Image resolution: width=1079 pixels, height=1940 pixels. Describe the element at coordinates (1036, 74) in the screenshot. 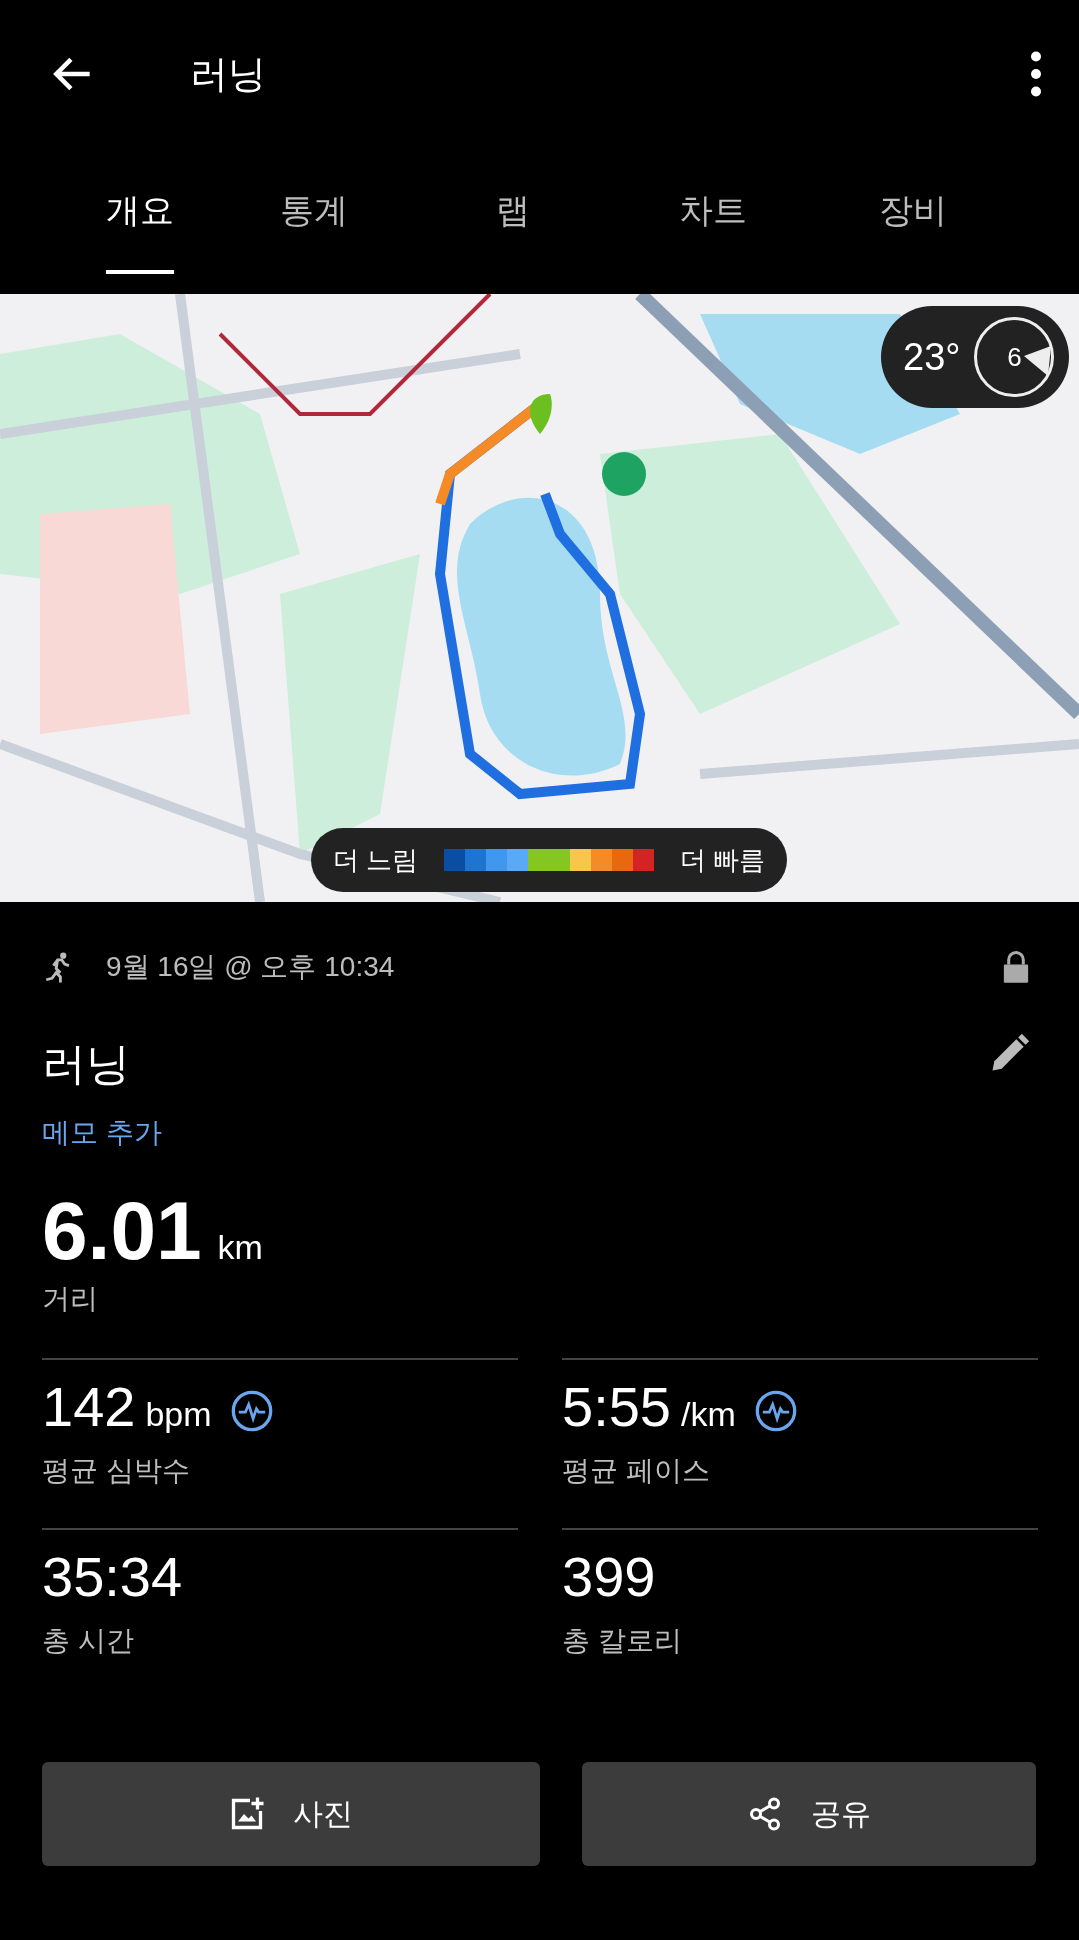

I see `more-icon` at that location.